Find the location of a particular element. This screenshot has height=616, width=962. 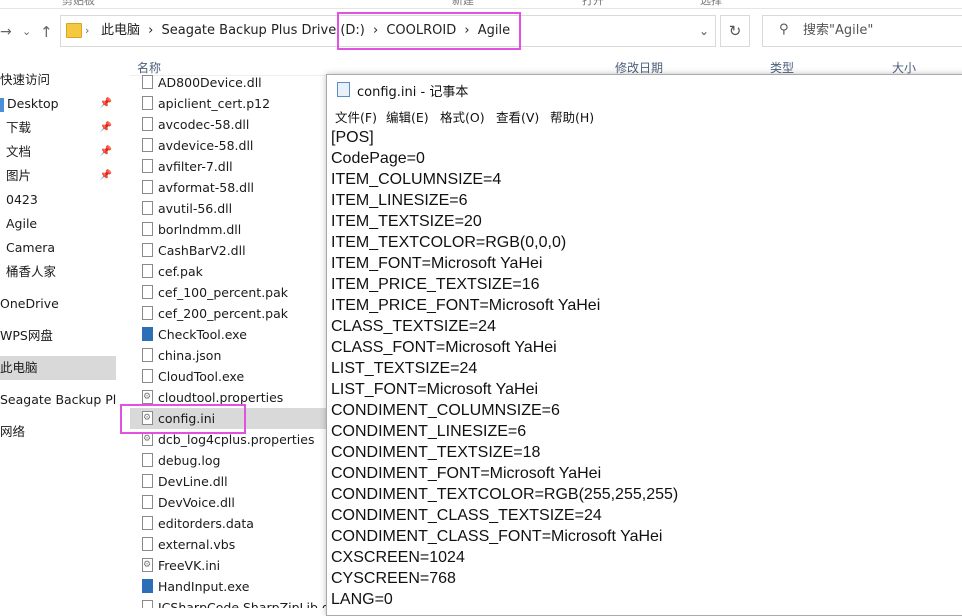

window-title: config.ini - 记事本 is located at coordinates (413, 92).